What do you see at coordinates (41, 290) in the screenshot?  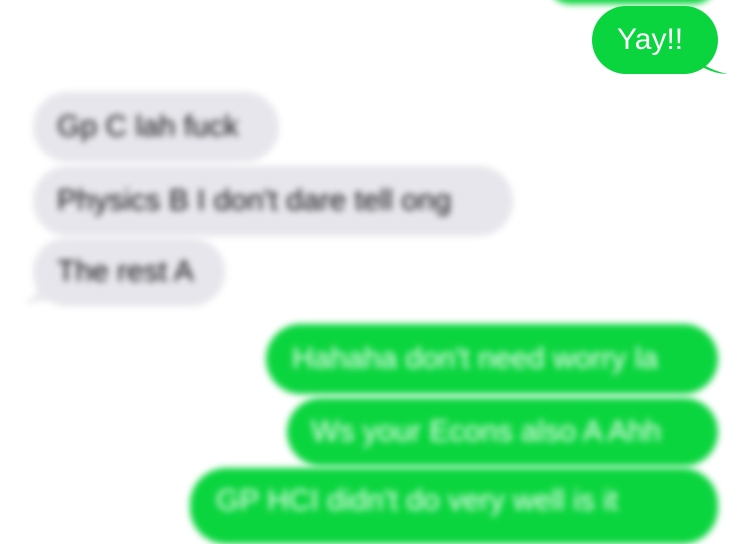 I see `bubble-tail-incoming` at bounding box center [41, 290].